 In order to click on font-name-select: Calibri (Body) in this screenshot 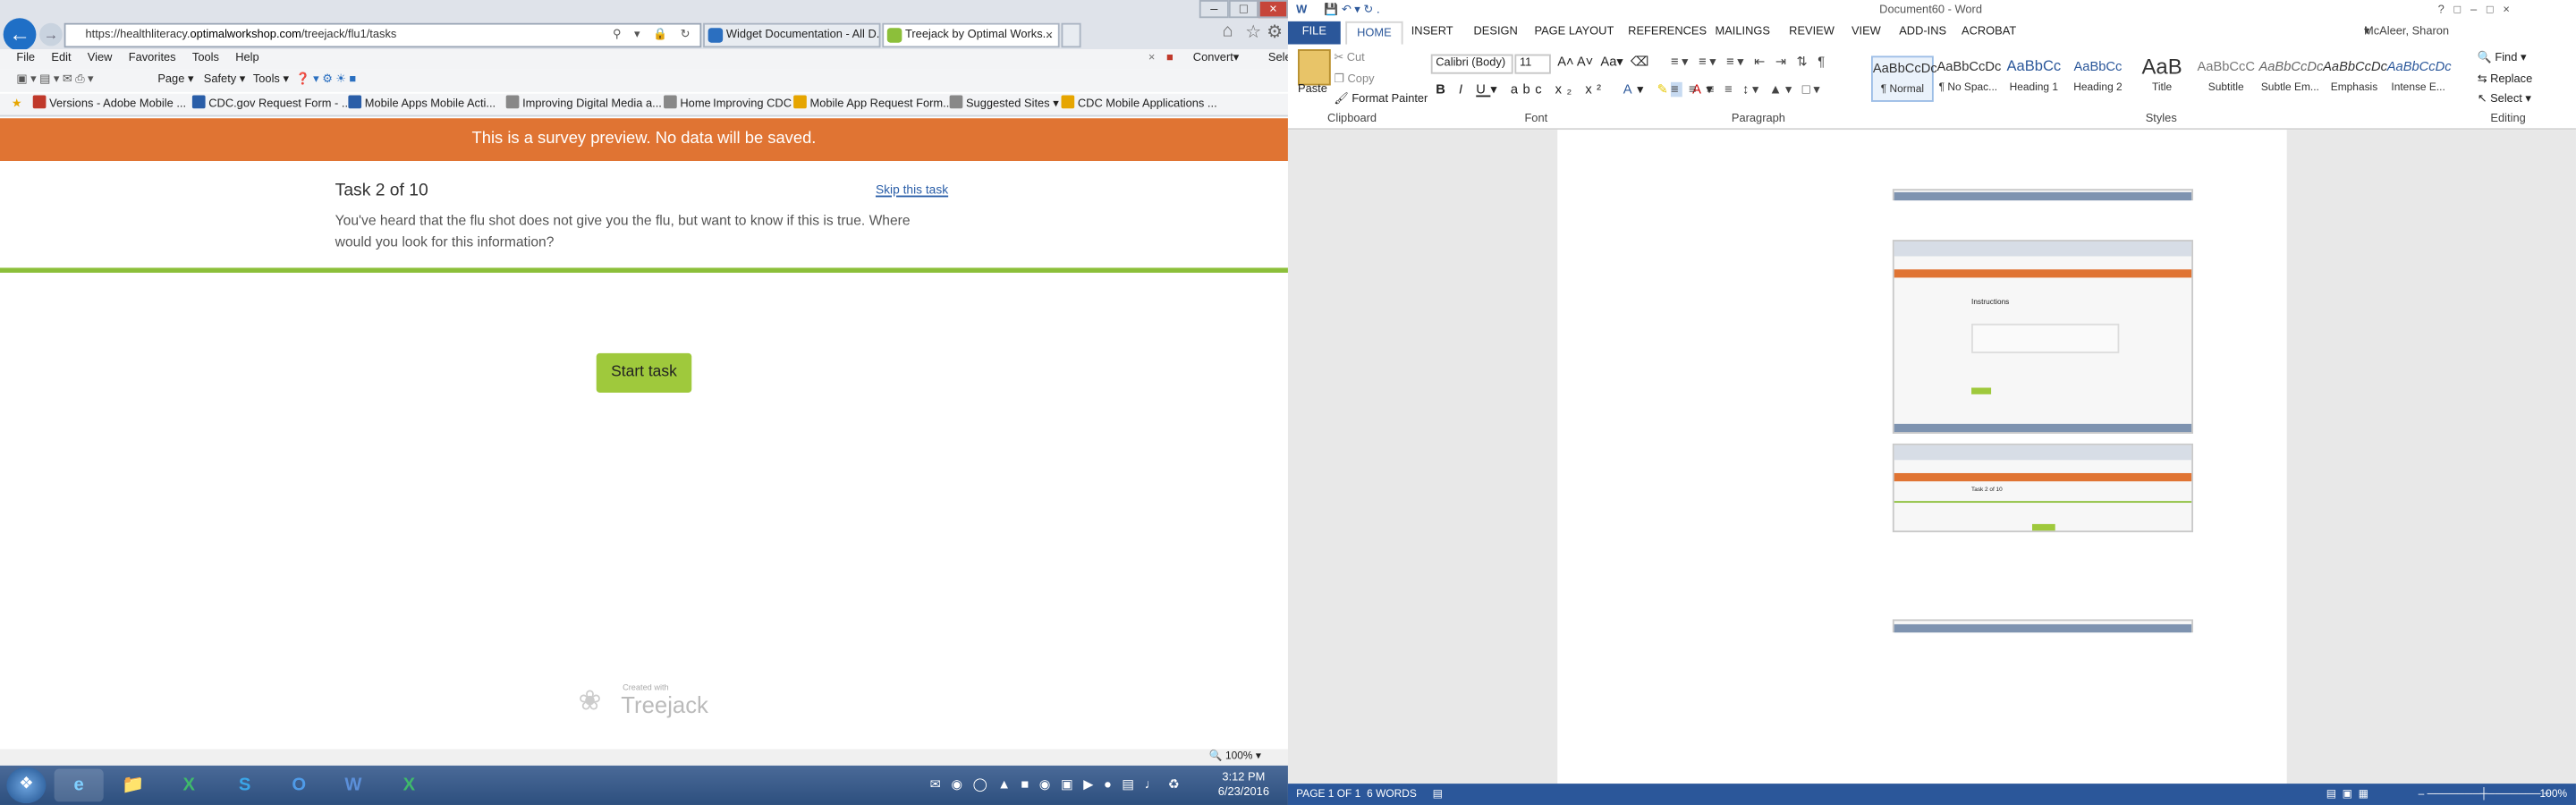, I will do `click(1471, 64)`.